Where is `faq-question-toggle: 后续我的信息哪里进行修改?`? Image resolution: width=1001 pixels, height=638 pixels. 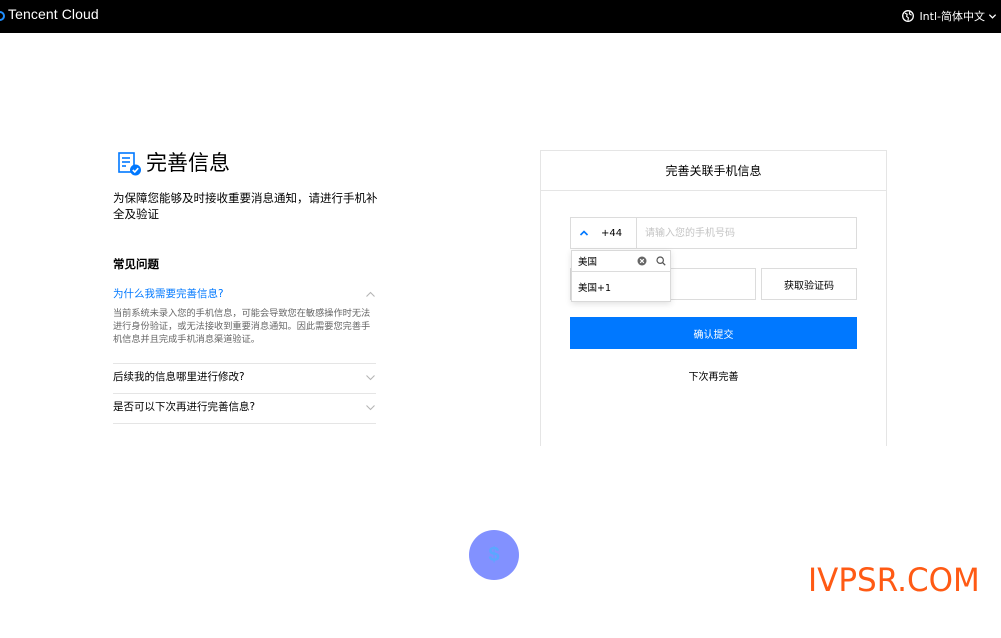
faq-question-toggle: 后续我的信息哪里进行修改? is located at coordinates (244, 377).